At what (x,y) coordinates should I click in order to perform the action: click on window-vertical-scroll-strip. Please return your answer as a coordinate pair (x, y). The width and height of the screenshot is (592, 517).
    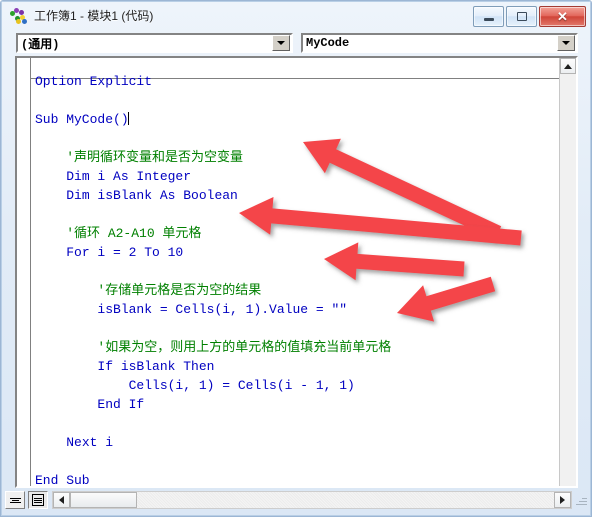
    Looking at the image, I should click on (584, 272).